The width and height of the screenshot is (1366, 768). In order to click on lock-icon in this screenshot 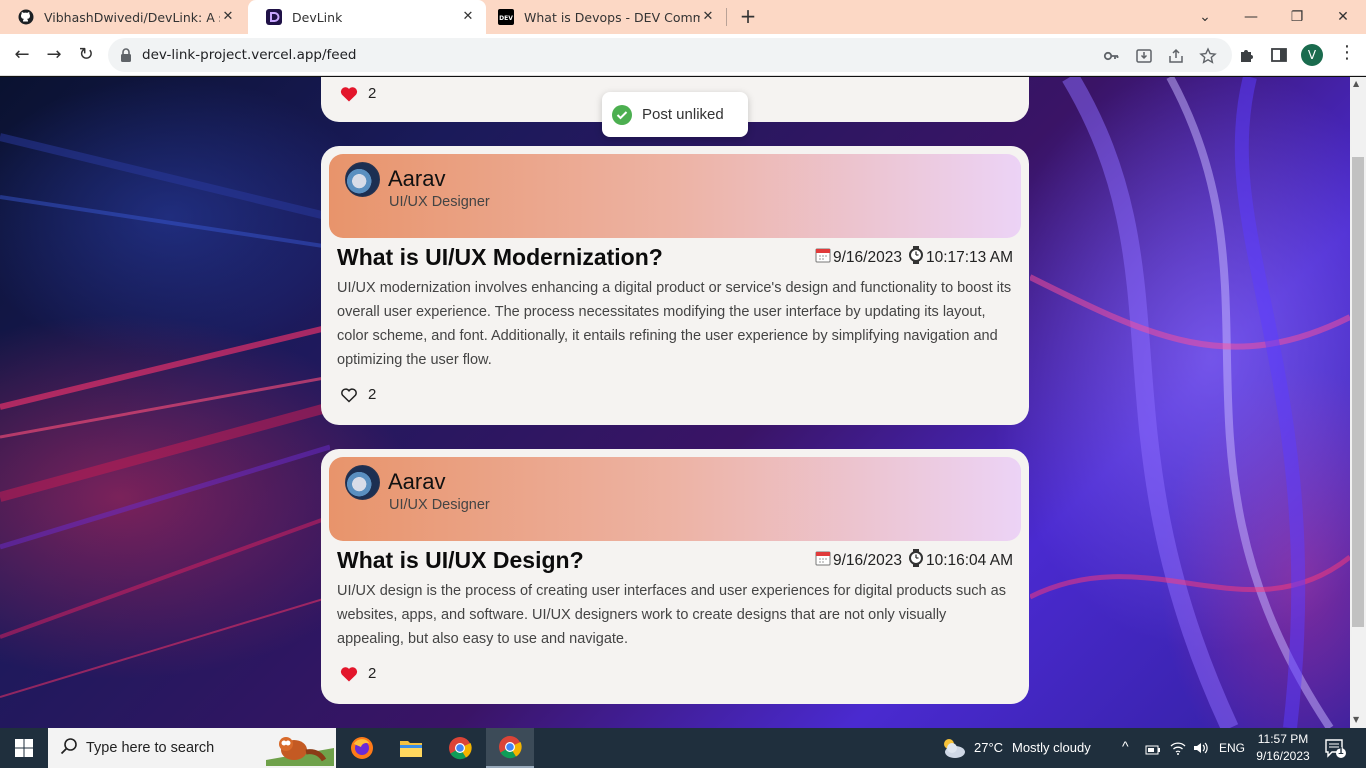, I will do `click(126, 56)`.